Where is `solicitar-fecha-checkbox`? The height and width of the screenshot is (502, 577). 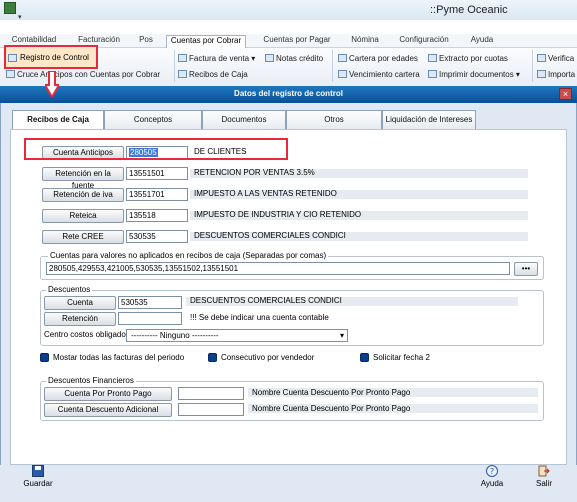 solicitar-fecha-checkbox is located at coordinates (364, 357).